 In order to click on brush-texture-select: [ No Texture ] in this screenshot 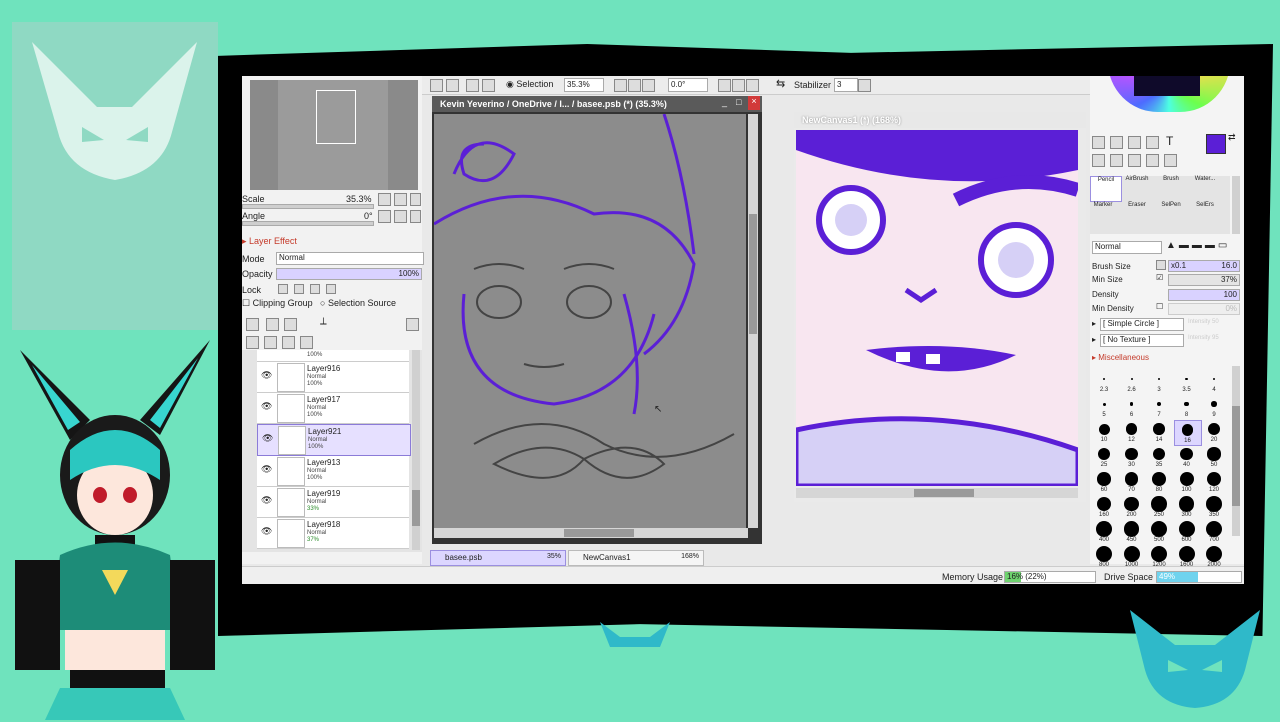, I will do `click(1142, 340)`.